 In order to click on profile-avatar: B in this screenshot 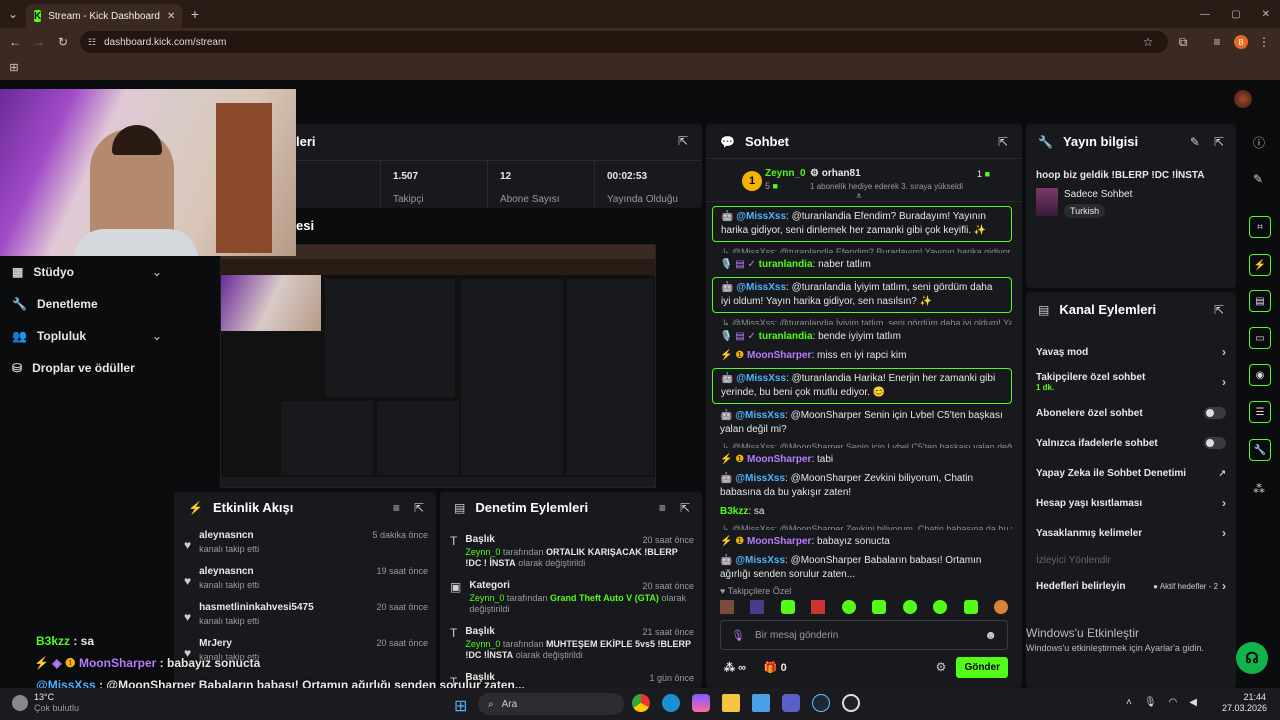, I will do `click(1241, 42)`.